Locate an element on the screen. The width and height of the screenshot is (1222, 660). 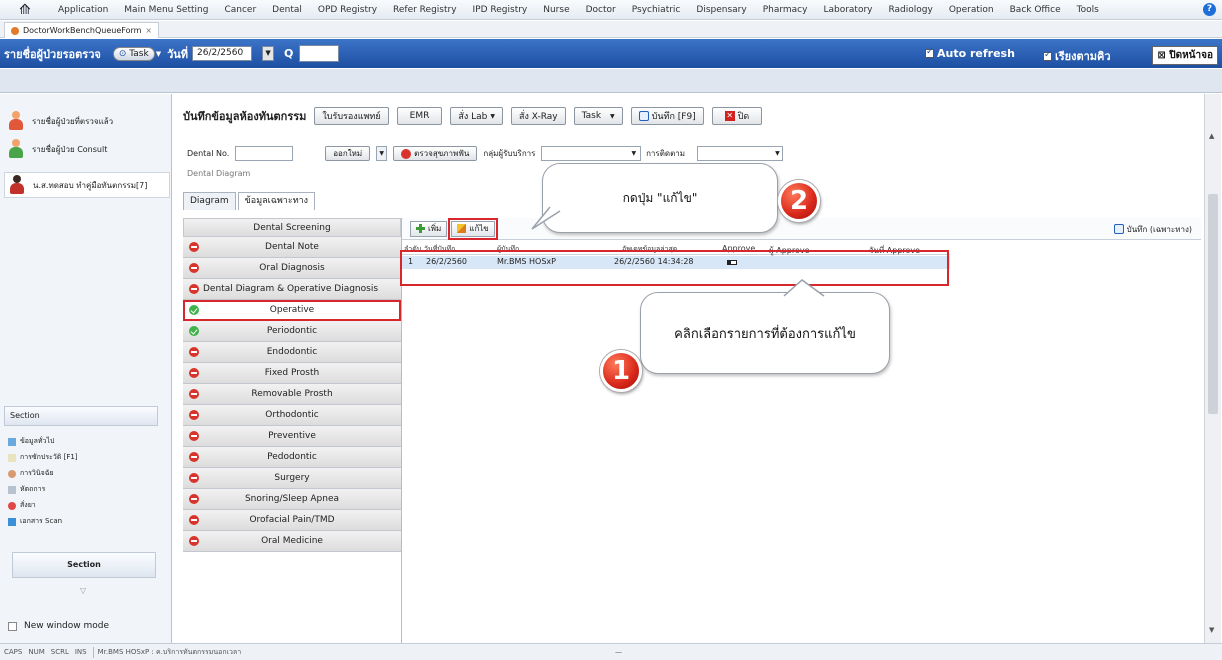
new-window-checkbox is located at coordinates (12, 626).